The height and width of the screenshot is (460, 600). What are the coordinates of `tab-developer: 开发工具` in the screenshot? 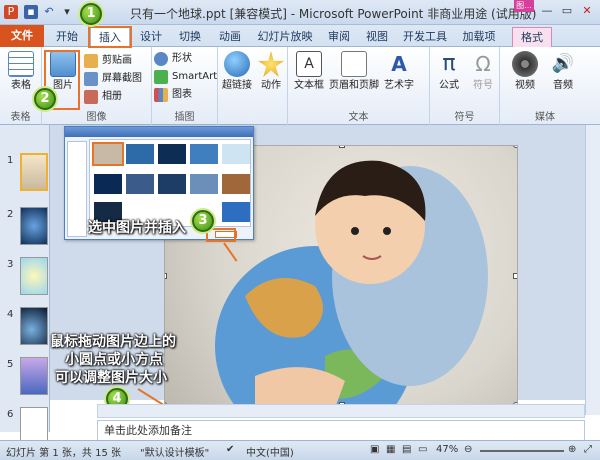 It's located at (425, 37).